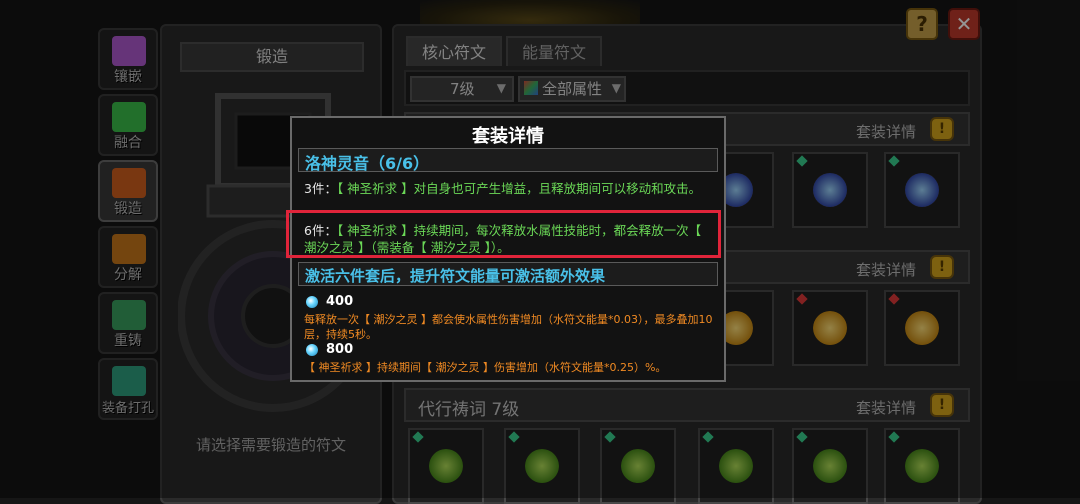 This screenshot has width=1080, height=504. I want to click on set-name-bar: 洛神灵音（6/6）, so click(508, 160).